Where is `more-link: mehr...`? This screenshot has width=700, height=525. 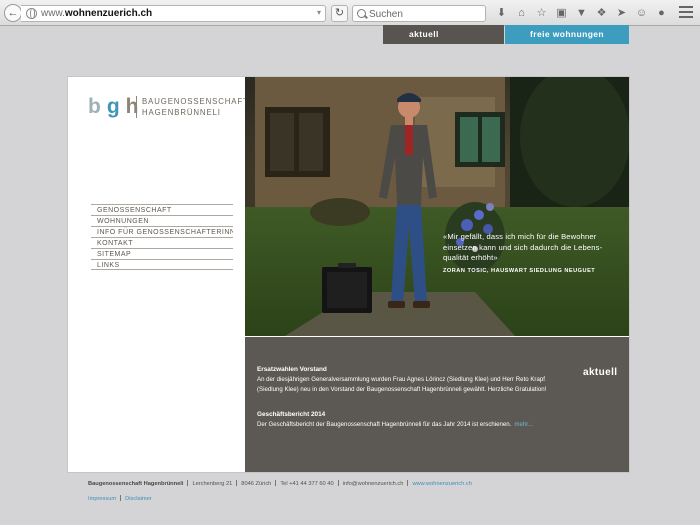
more-link: mehr... is located at coordinates (523, 424).